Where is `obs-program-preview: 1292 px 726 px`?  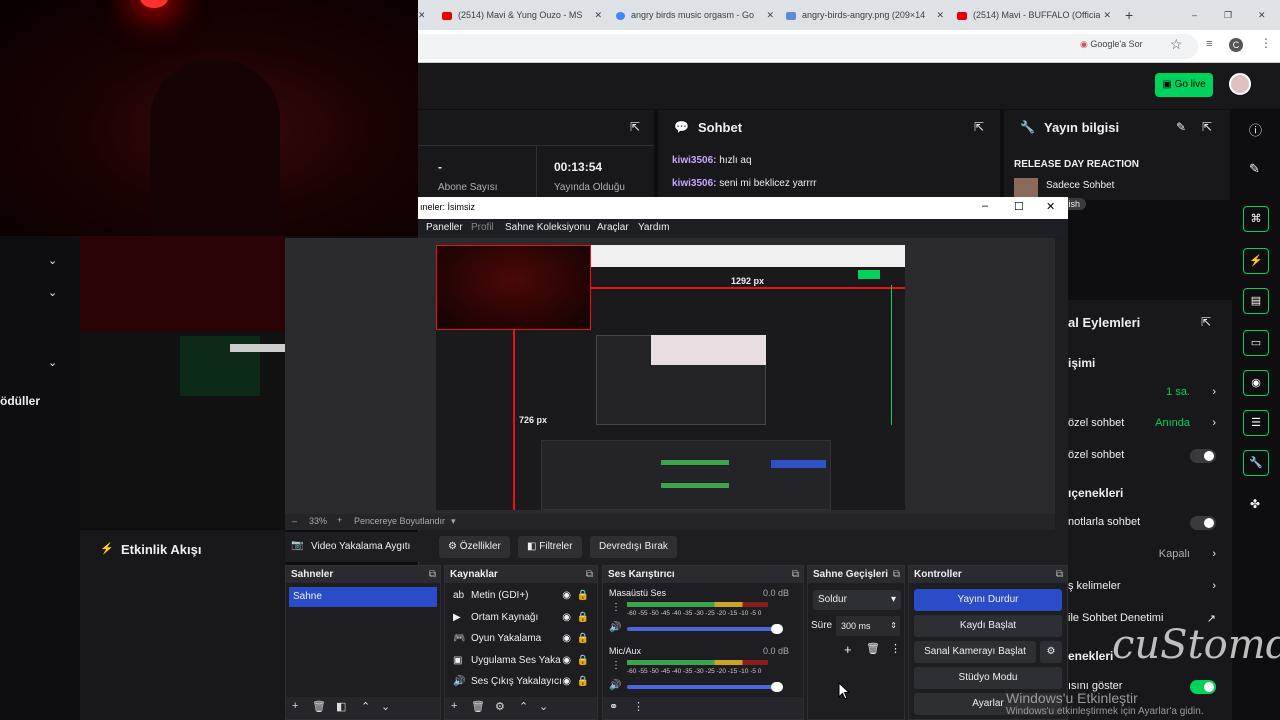 obs-program-preview: 1292 px 726 px is located at coordinates (670, 377).